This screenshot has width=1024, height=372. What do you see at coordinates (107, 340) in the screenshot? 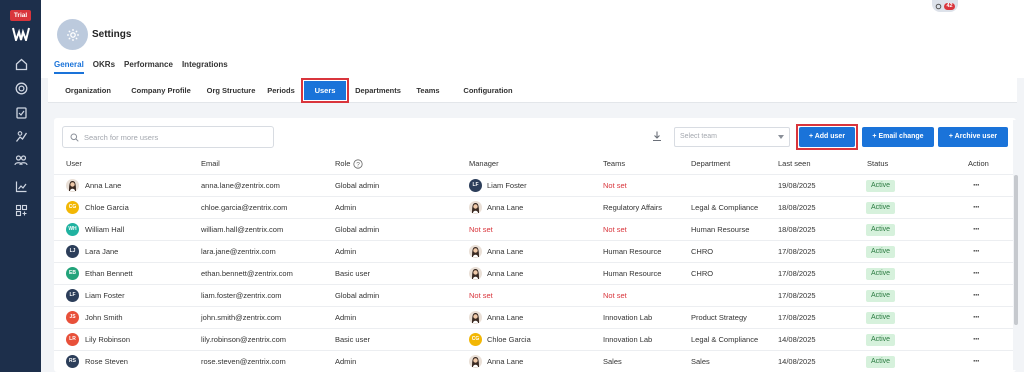
I see `user-name: Lily Robinson` at bounding box center [107, 340].